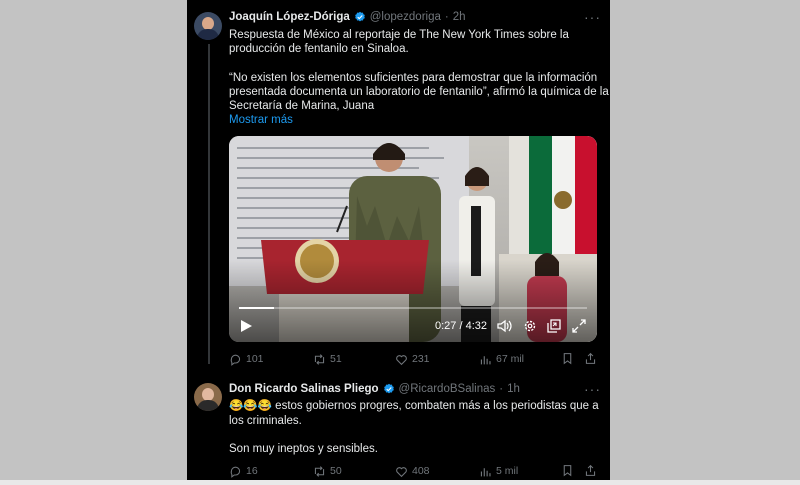 Image resolution: width=800 pixels, height=485 pixels. Describe the element at coordinates (400, 482) in the screenshot. I see `bottom-strip` at that location.